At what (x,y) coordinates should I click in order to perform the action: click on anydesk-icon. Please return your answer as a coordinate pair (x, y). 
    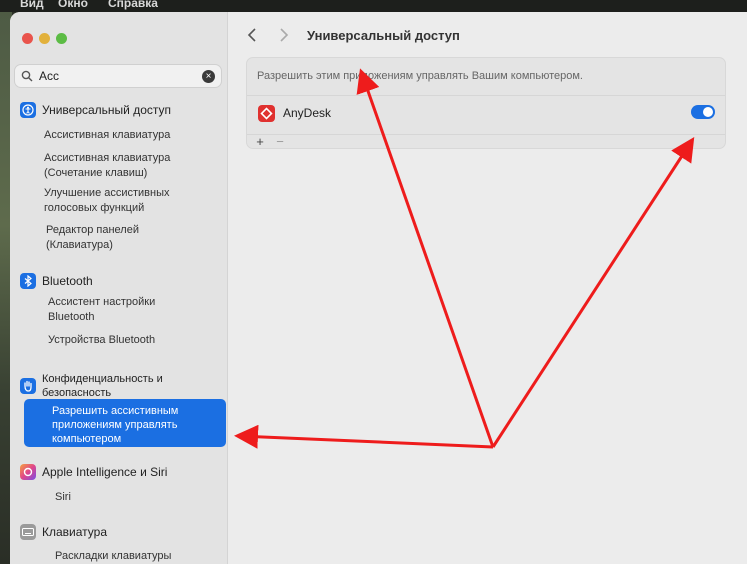
    Looking at the image, I should click on (266, 113).